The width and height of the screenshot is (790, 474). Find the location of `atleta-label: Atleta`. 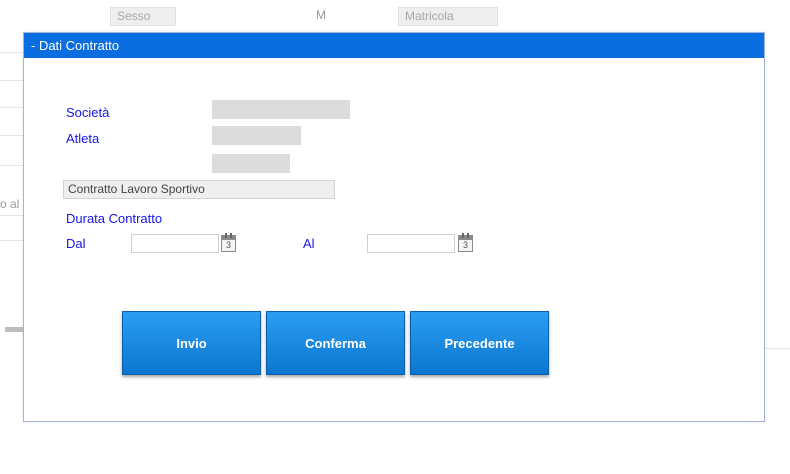

atleta-label: Atleta is located at coordinates (83, 138).